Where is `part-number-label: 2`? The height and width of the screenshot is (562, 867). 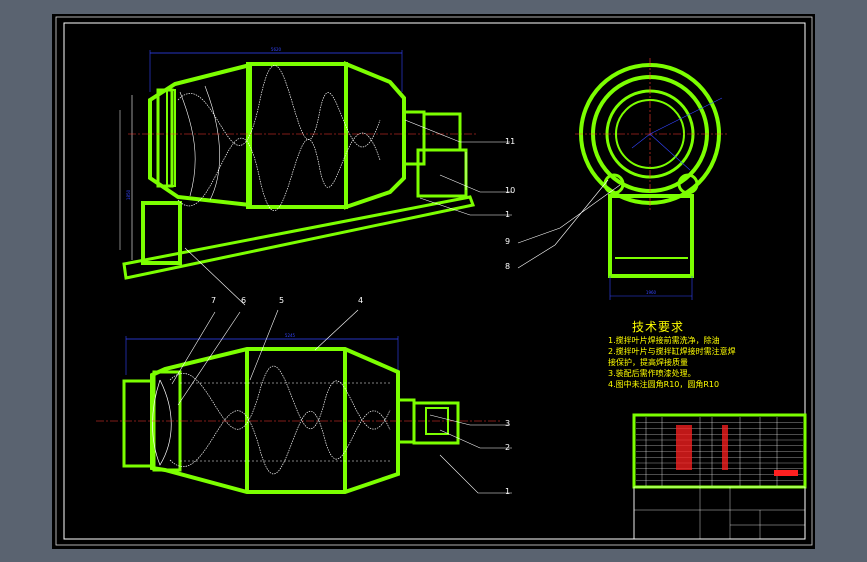
part-number-label: 2 is located at coordinates (508, 447).